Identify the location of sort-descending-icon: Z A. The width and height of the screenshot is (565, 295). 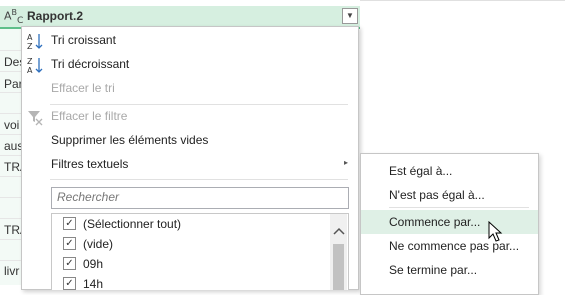
(35, 65).